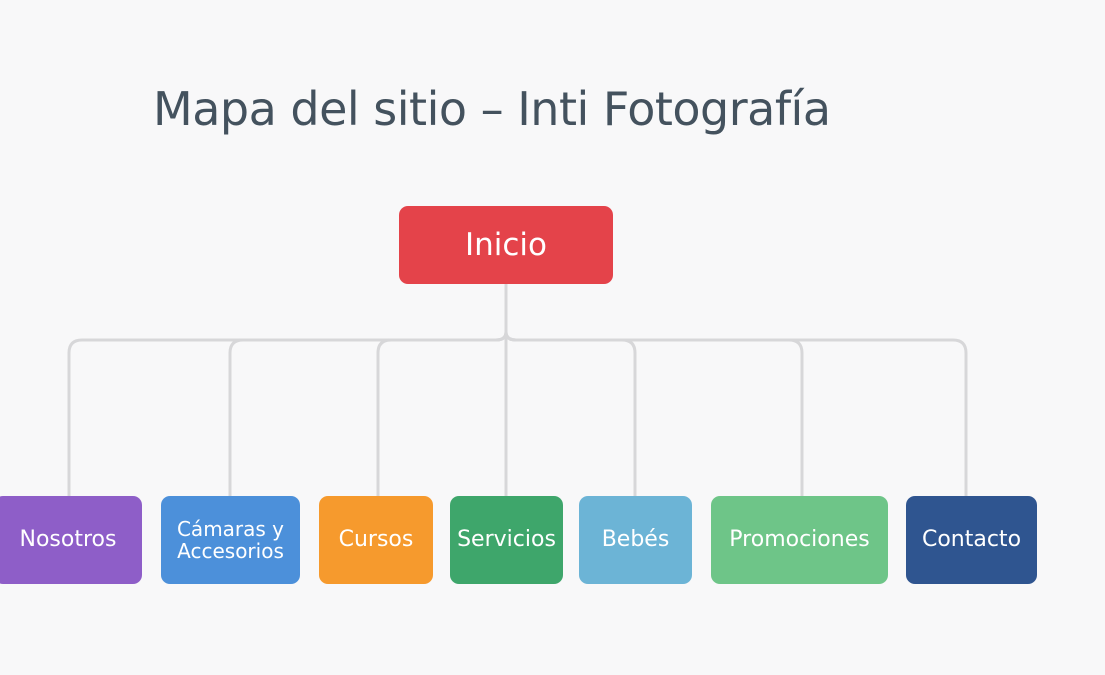  What do you see at coordinates (368, 414) in the screenshot?
I see `connector-camaras` at bounding box center [368, 414].